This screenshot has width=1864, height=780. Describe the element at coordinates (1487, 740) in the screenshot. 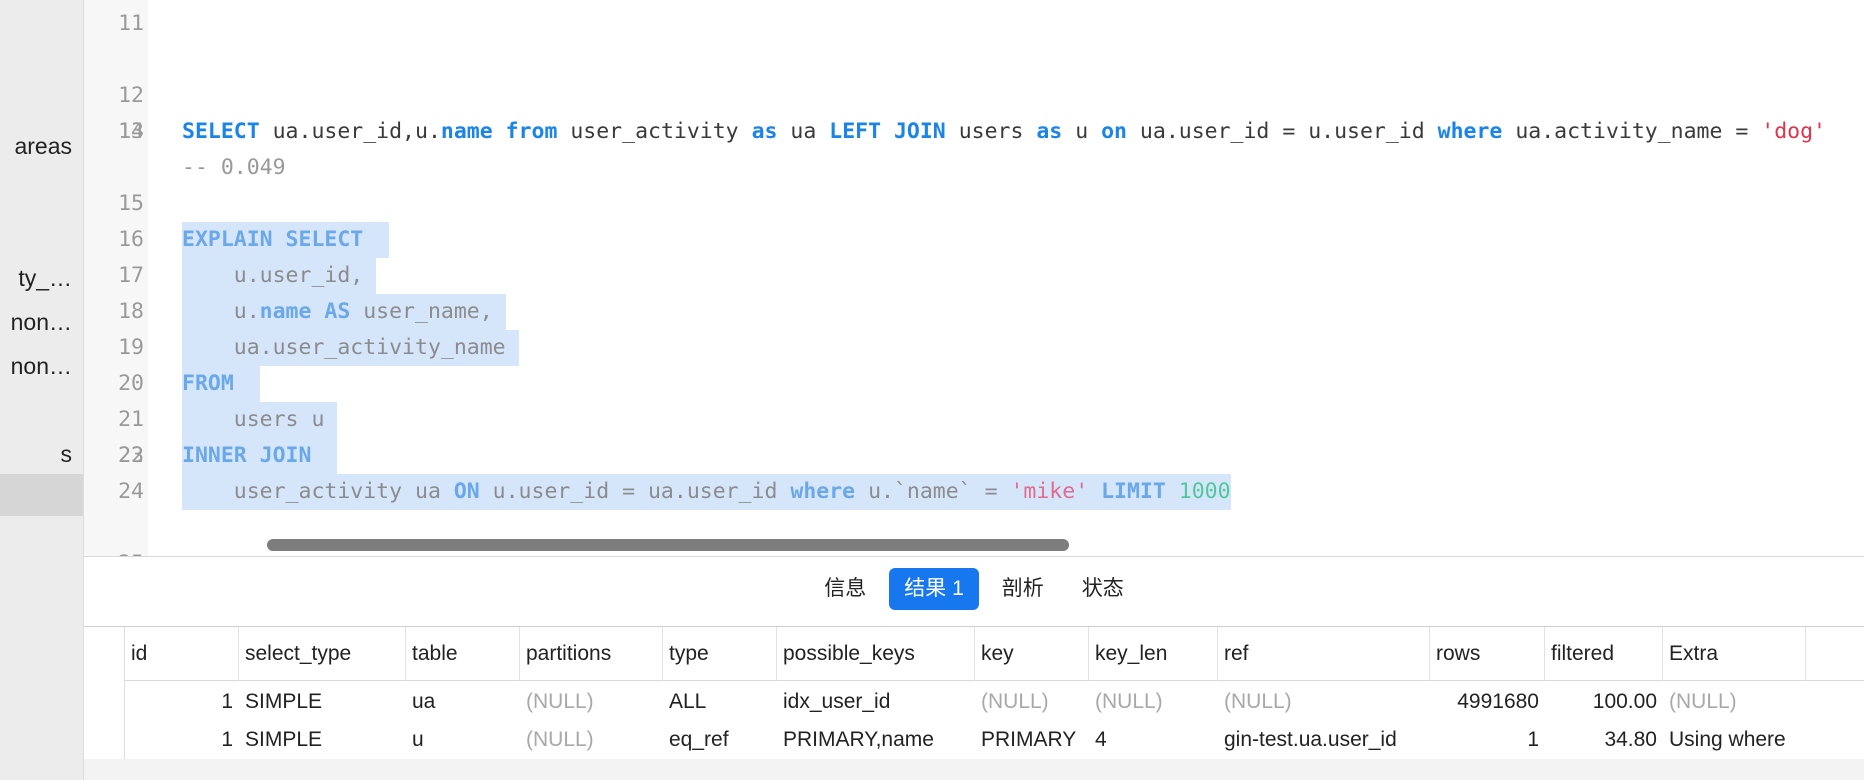

I see `cell-rows: 1` at that location.